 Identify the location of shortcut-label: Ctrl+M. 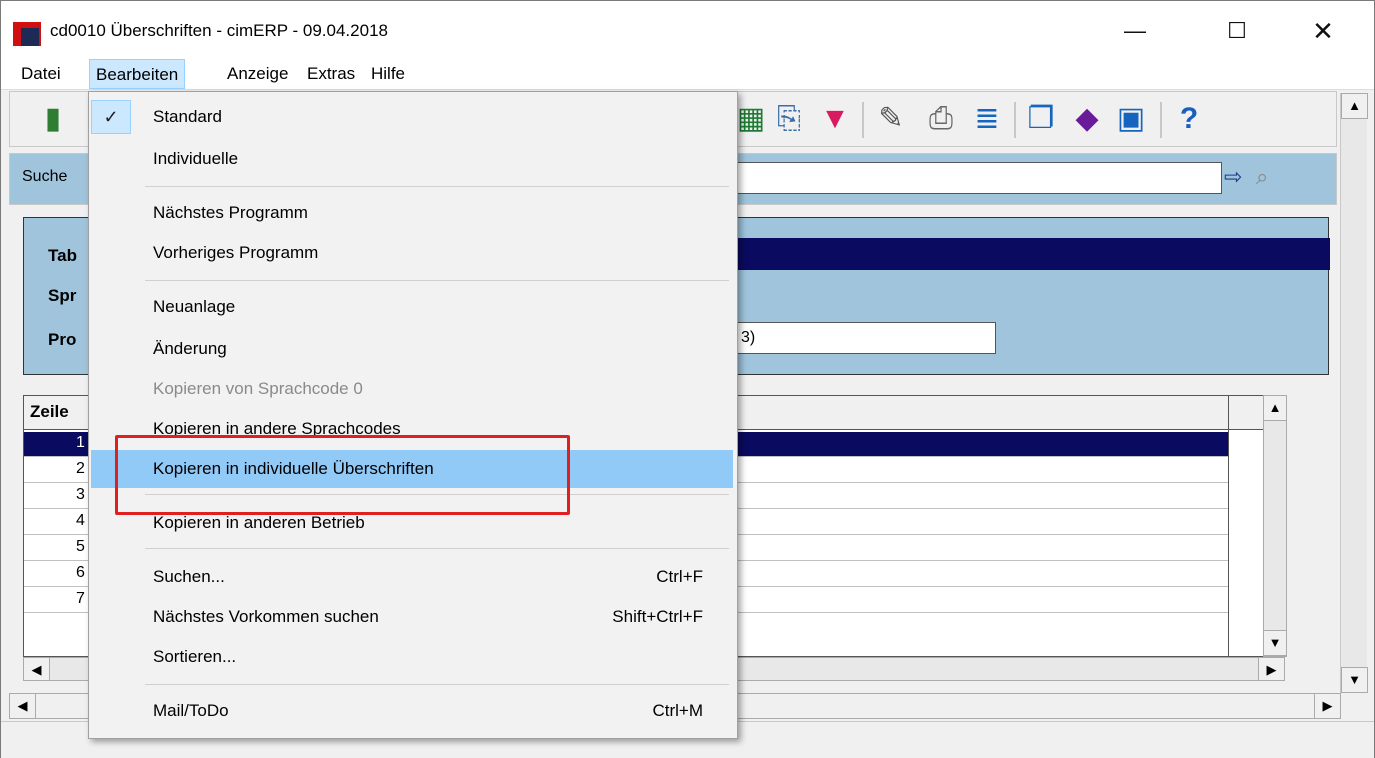
(677, 710).